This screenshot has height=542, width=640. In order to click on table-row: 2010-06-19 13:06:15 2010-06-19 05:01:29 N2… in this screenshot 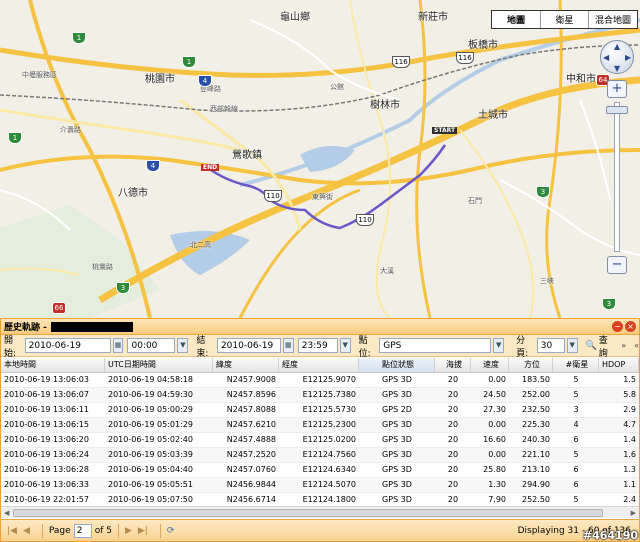, I will do `click(320, 425)`.